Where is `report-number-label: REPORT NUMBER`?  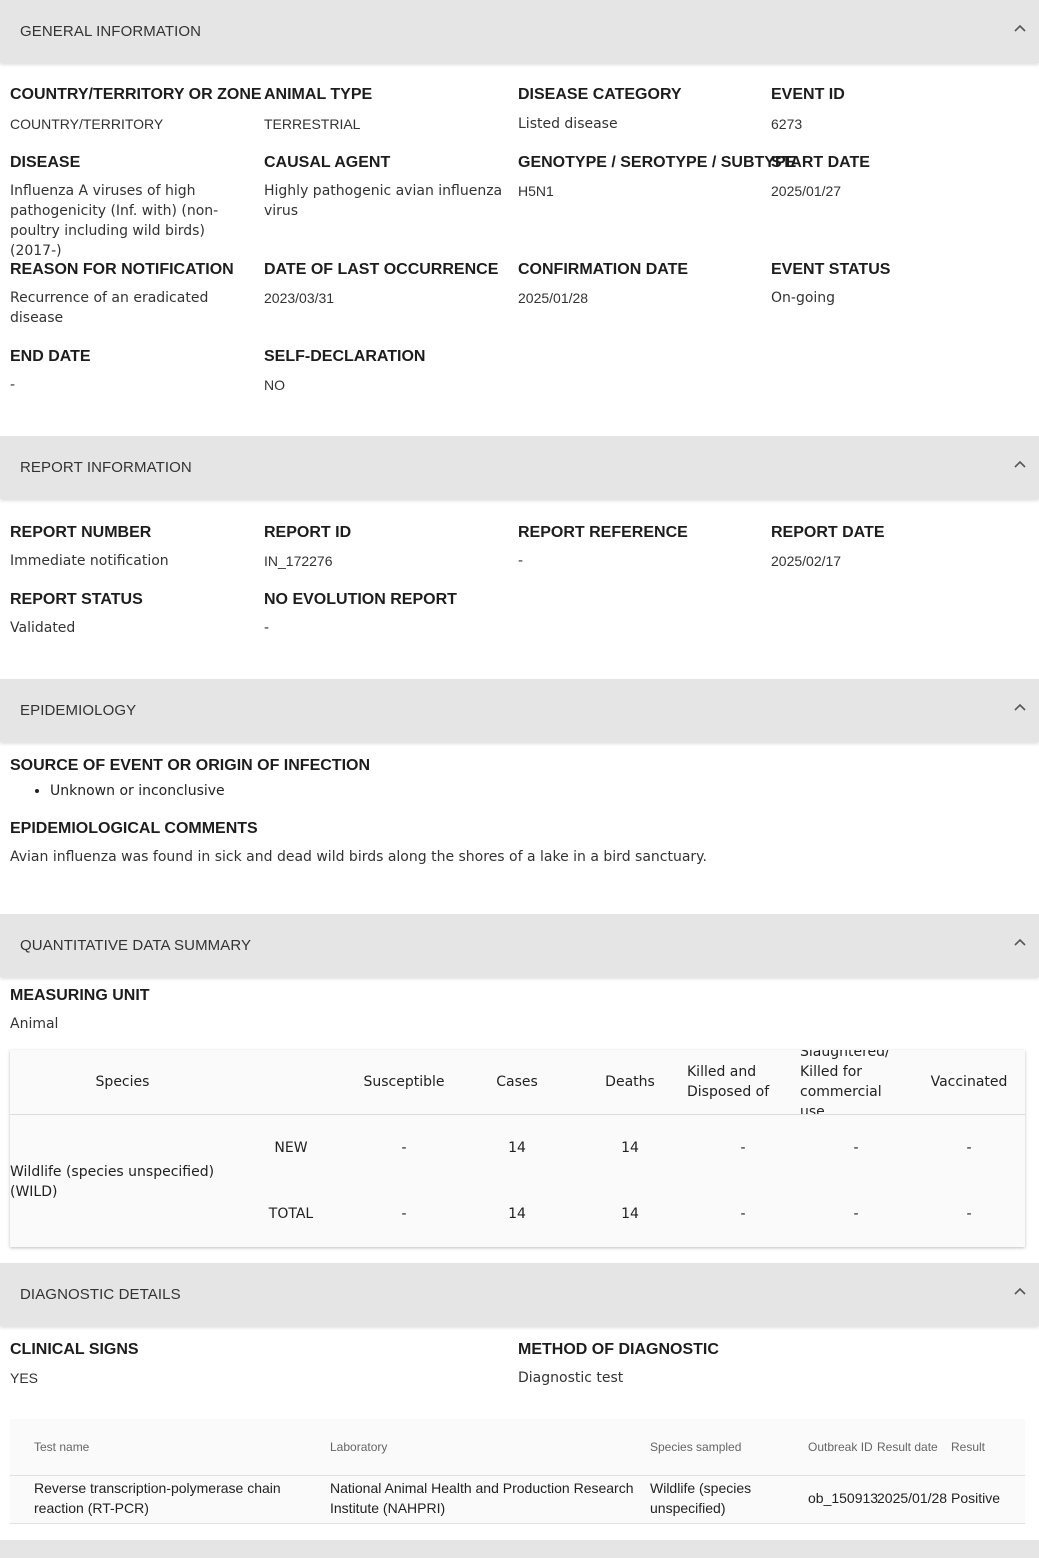 report-number-label: REPORT NUMBER is located at coordinates (81, 532).